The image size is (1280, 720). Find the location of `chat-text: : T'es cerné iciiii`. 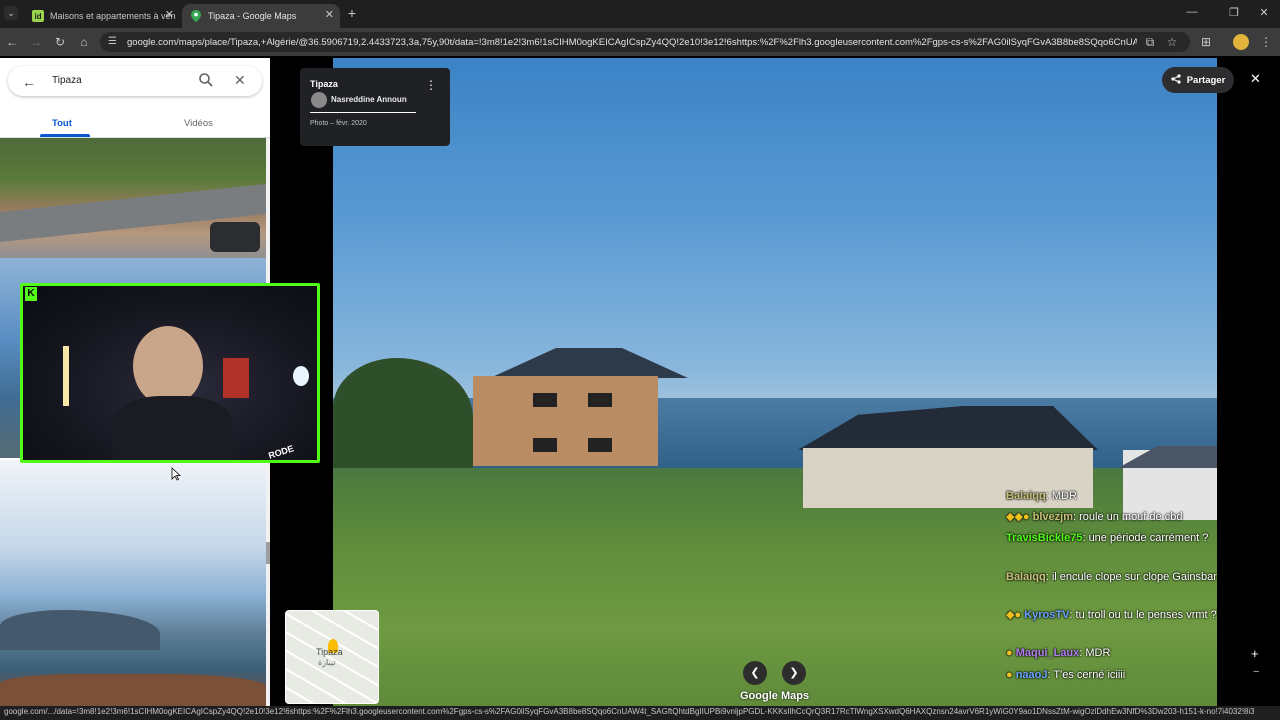

chat-text: : T'es cerné iciiii is located at coordinates (1086, 675).